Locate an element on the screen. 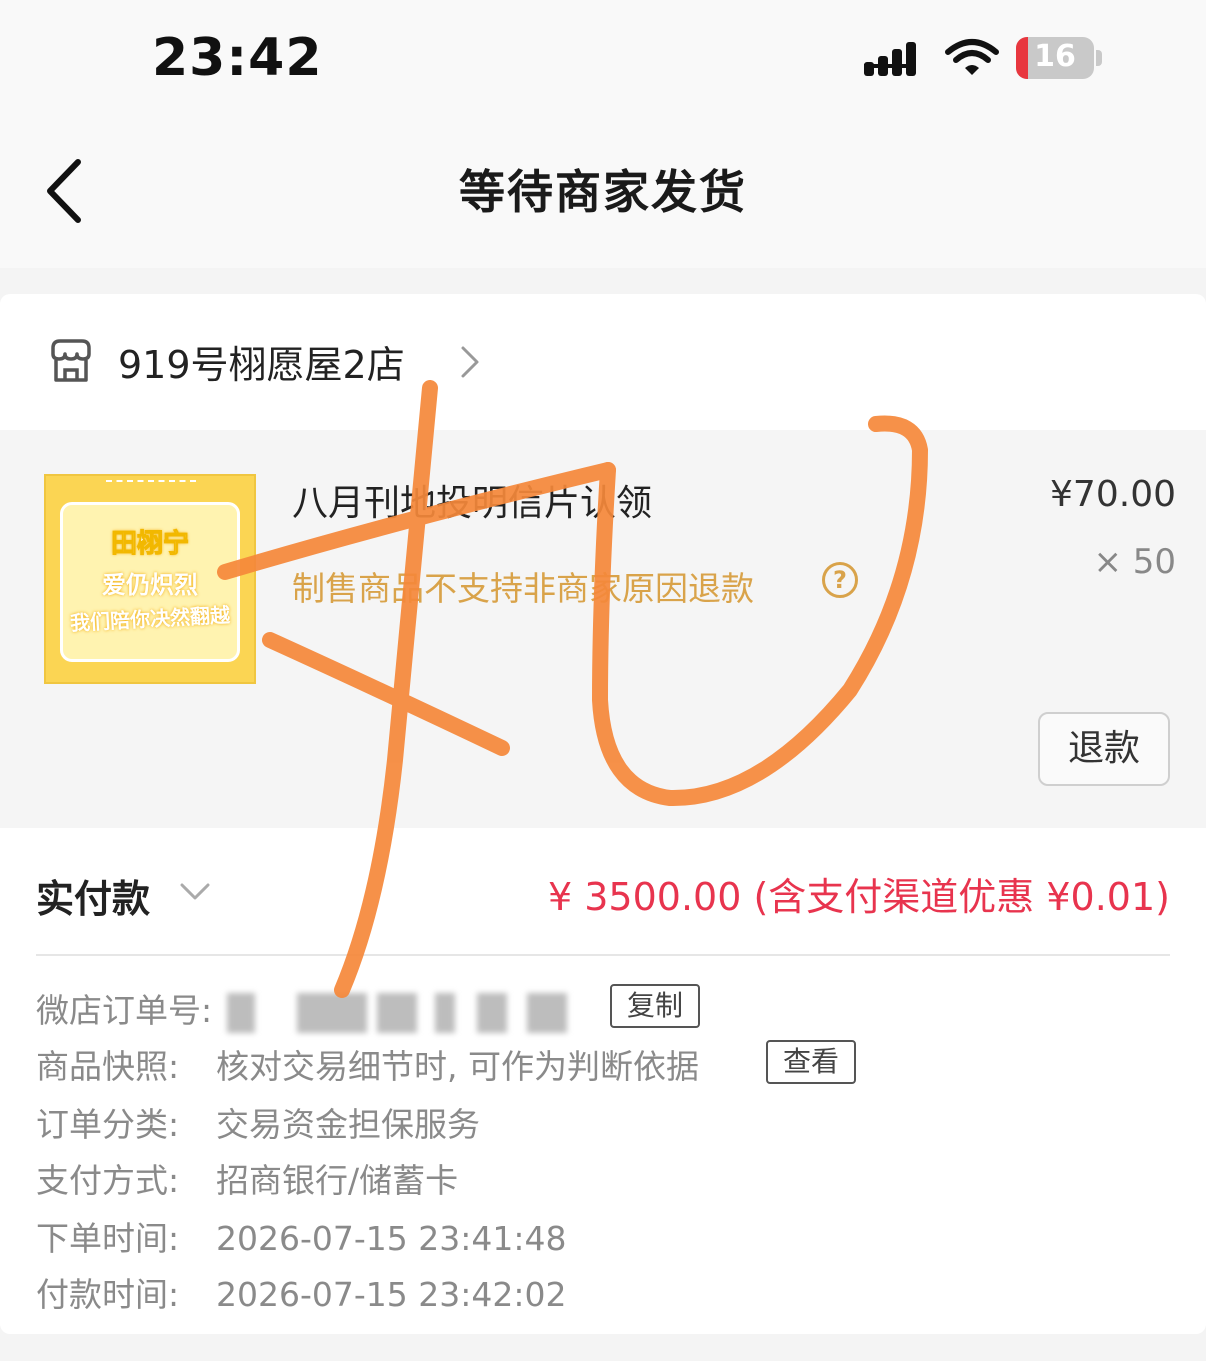 This screenshot has width=1206, height=1361. detail-value: 核对交易细节时, 可作为判断依据 is located at coordinates (457, 1066).